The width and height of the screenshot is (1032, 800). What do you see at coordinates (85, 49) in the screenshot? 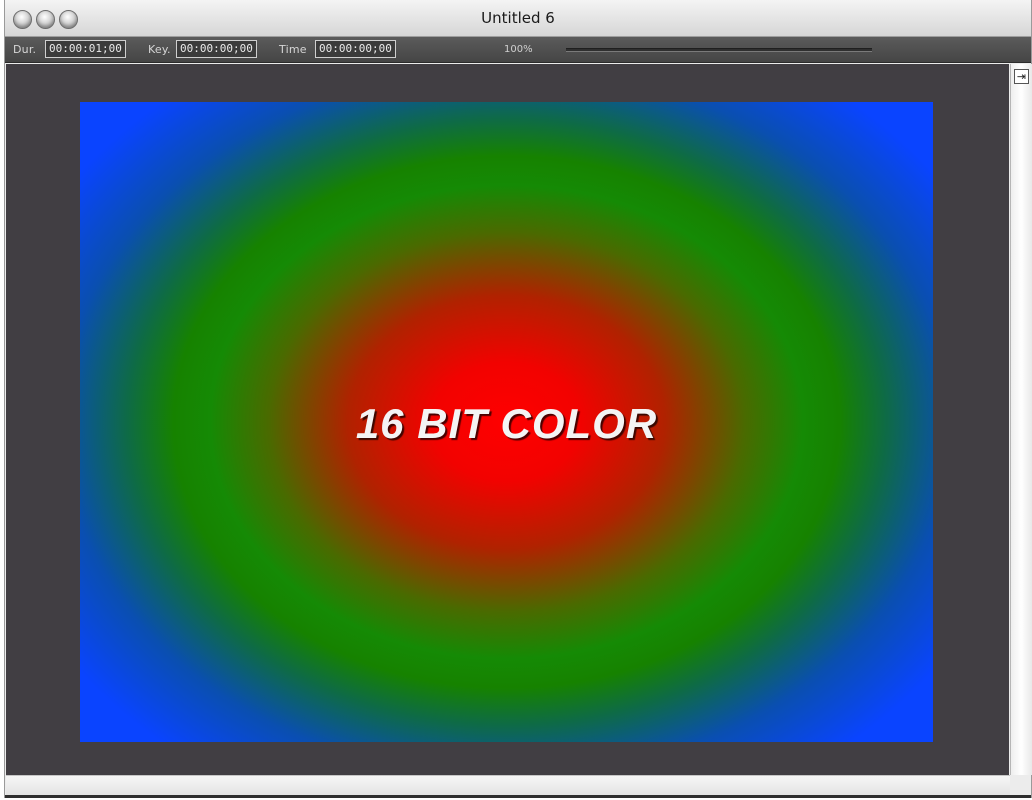
I see `duration-field: 00:00:01;00` at bounding box center [85, 49].